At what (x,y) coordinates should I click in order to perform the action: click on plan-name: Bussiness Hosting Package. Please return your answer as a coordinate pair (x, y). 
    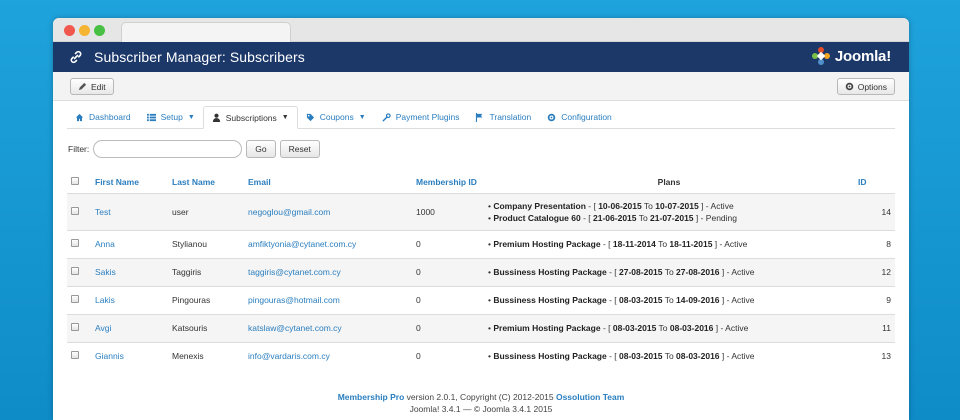
    Looking at the image, I should click on (550, 356).